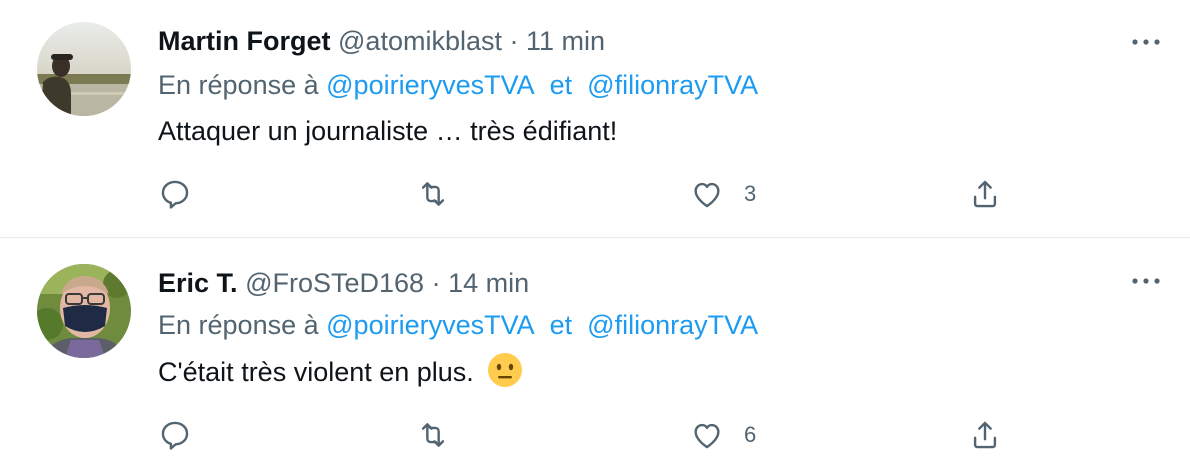 The width and height of the screenshot is (1190, 470). I want to click on timestamp: 11 min, so click(565, 41).